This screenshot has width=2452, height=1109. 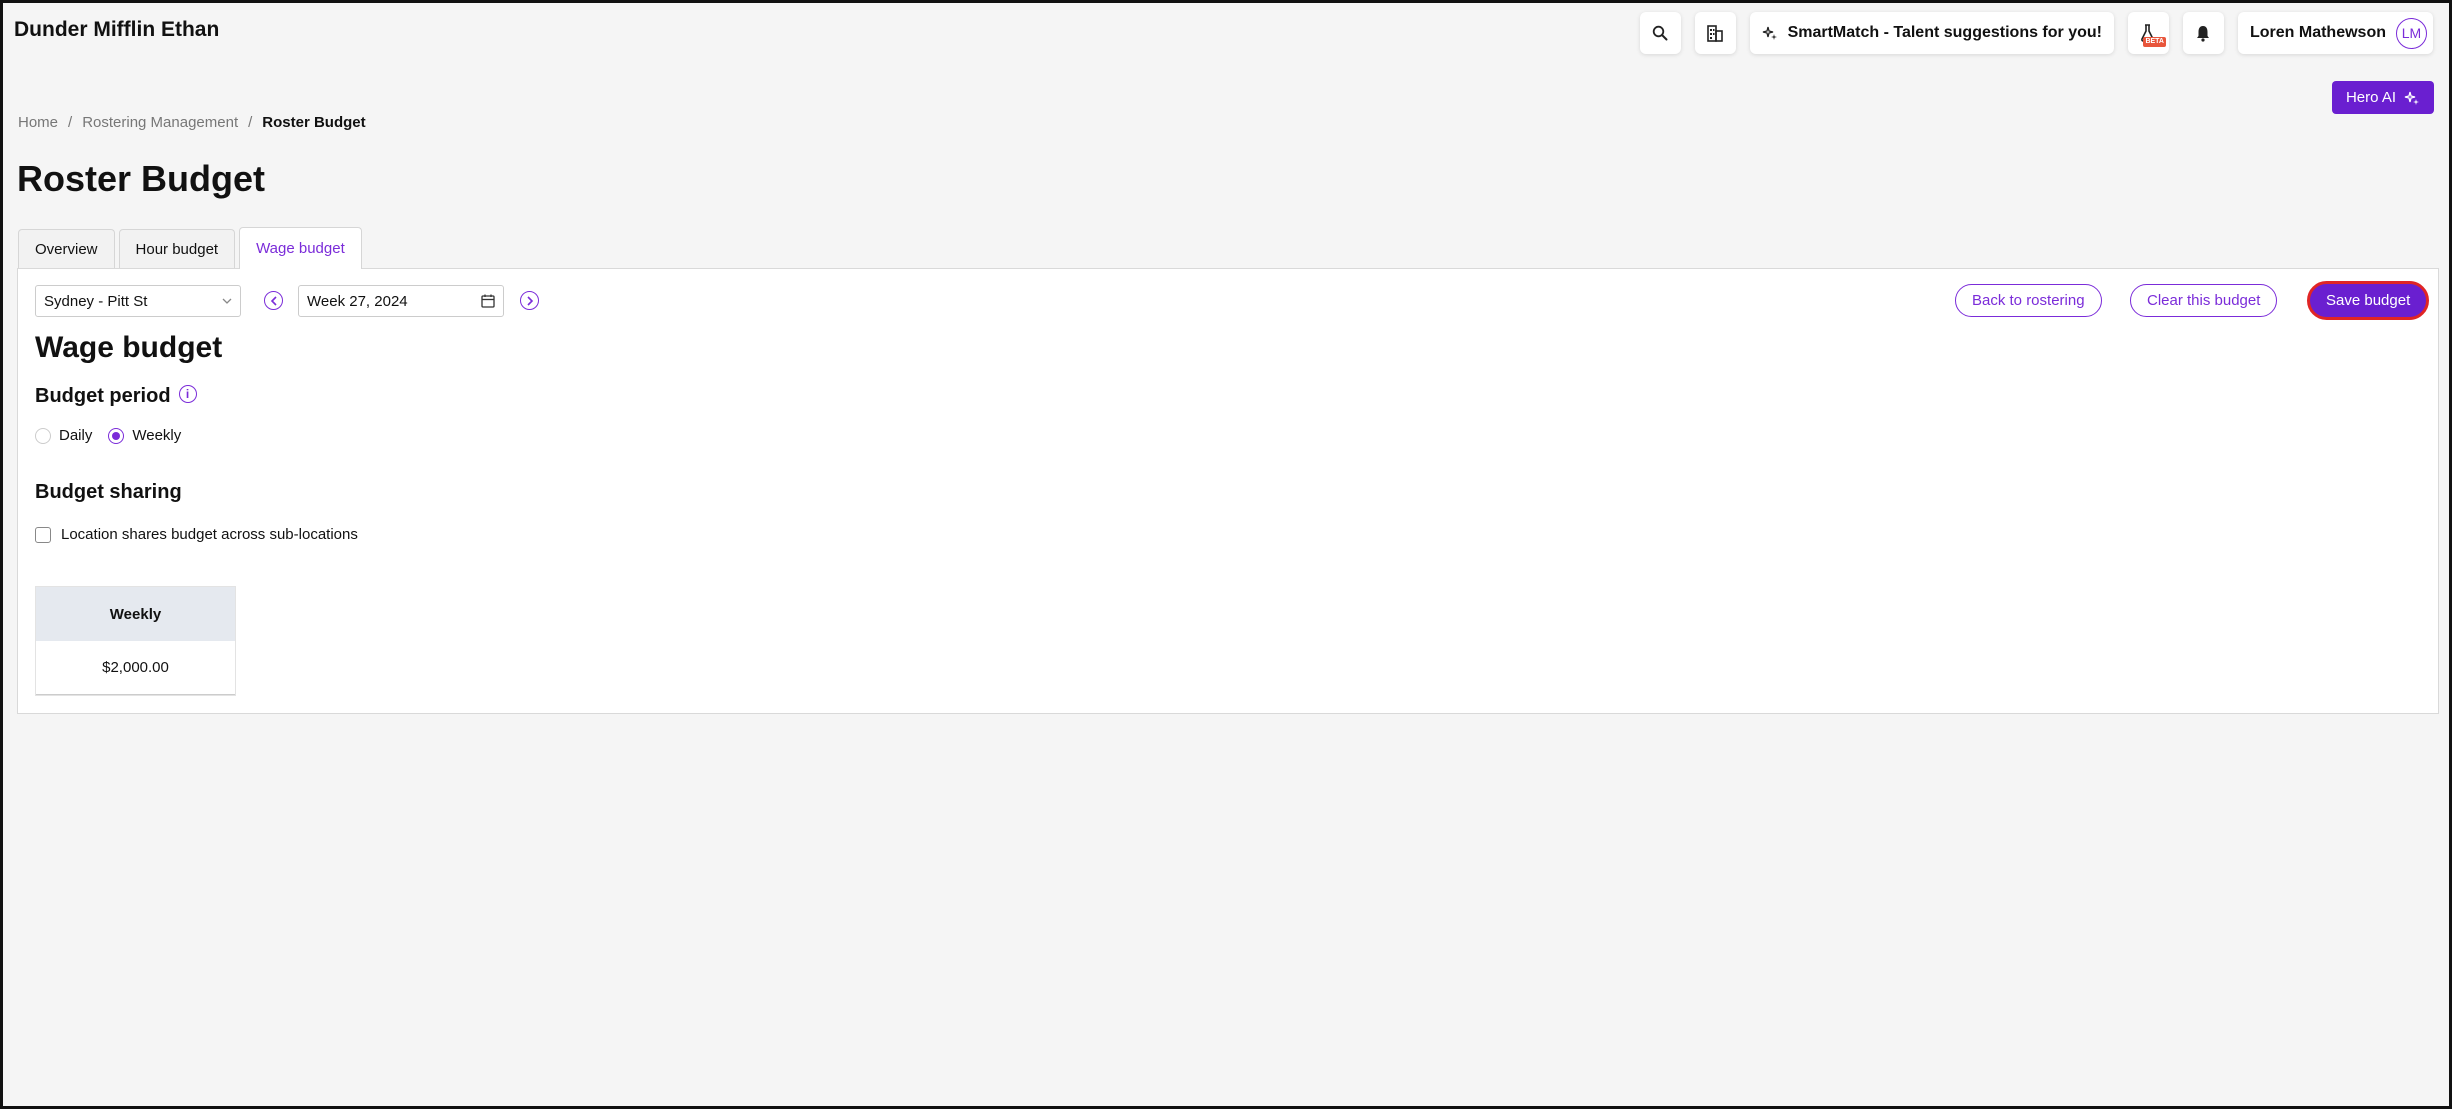 What do you see at coordinates (76, 435) in the screenshot?
I see `radio-daily-label: Daily` at bounding box center [76, 435].